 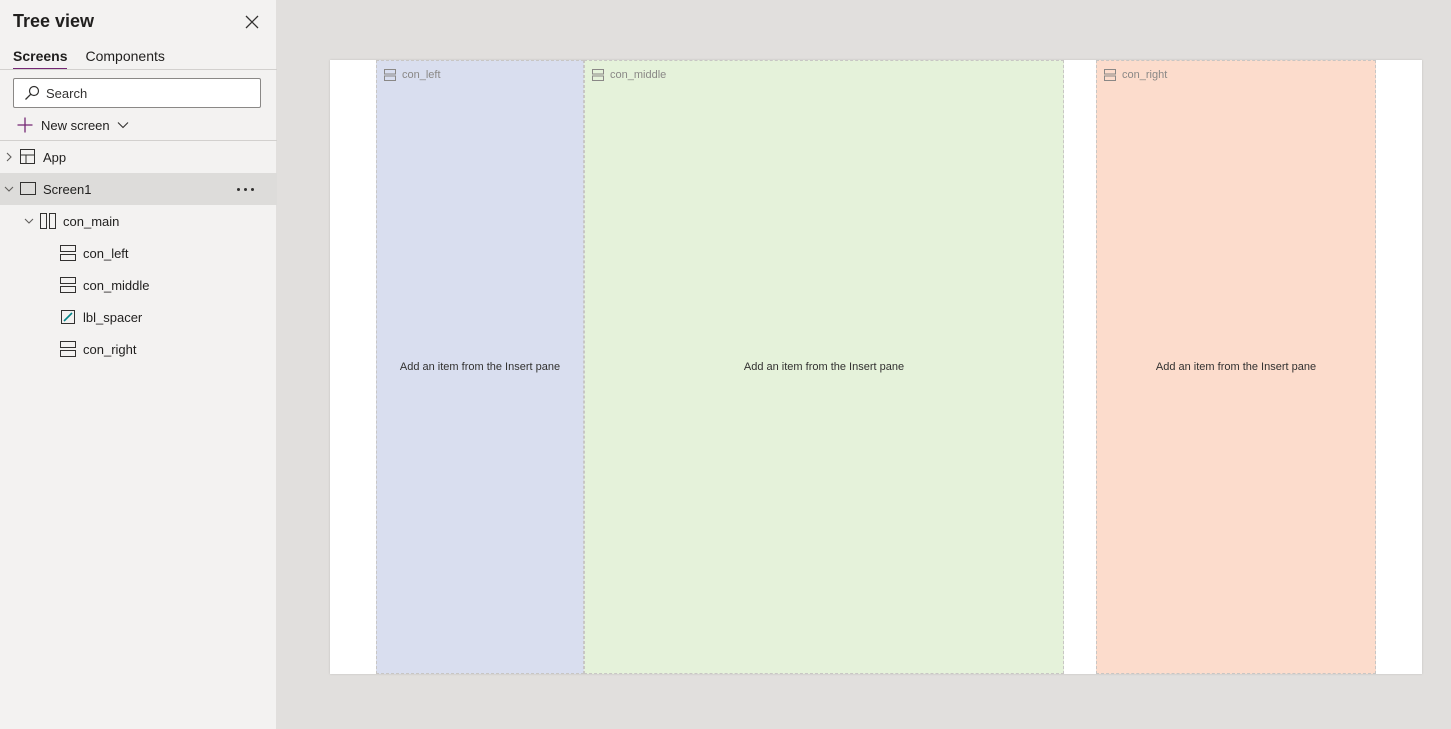 What do you see at coordinates (28, 188) in the screenshot?
I see `screen-icon` at bounding box center [28, 188].